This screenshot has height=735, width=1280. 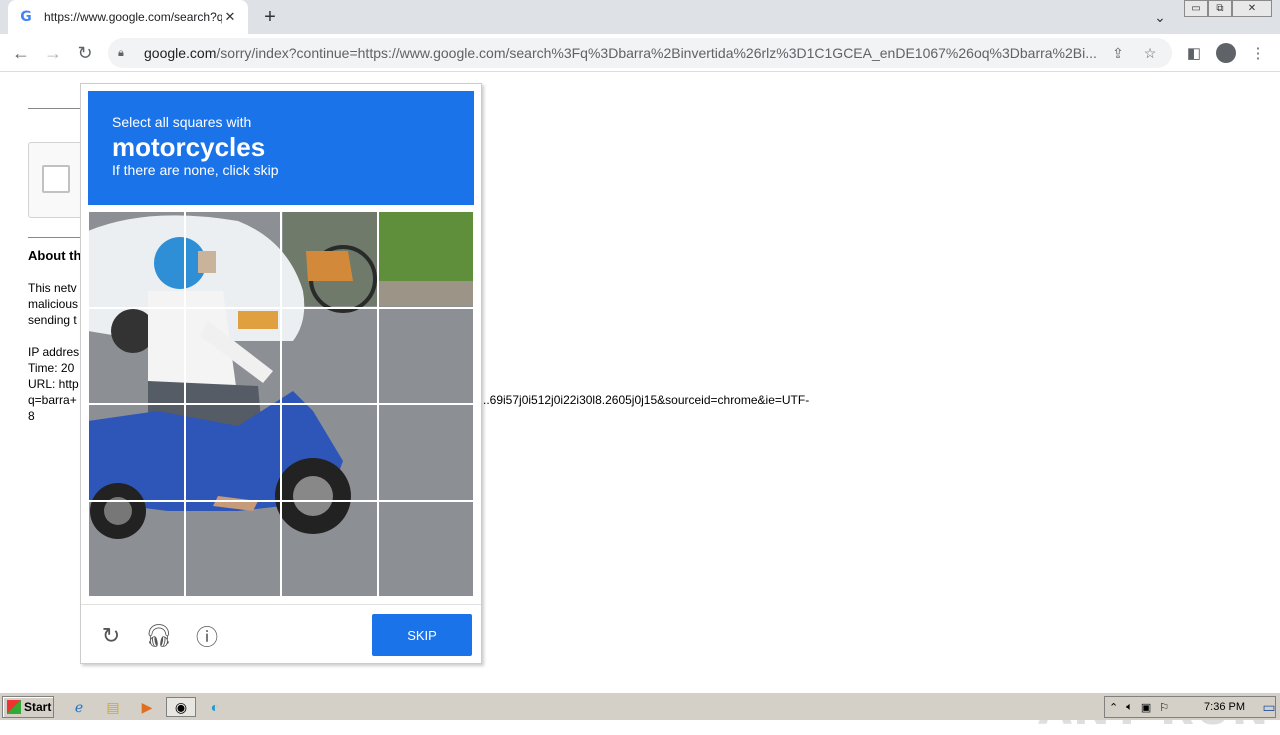 What do you see at coordinates (207, 636) in the screenshot?
I see `info-icon: ⓘ` at bounding box center [207, 636].